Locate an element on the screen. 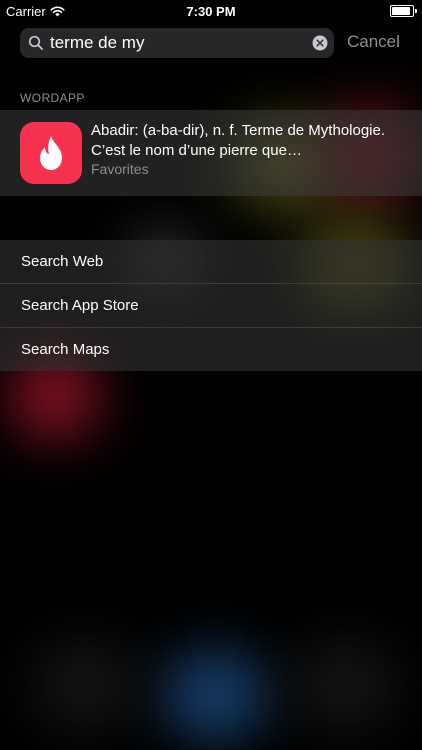 This screenshot has width=422, height=750. result-subtitle: Favorites is located at coordinates (120, 169).